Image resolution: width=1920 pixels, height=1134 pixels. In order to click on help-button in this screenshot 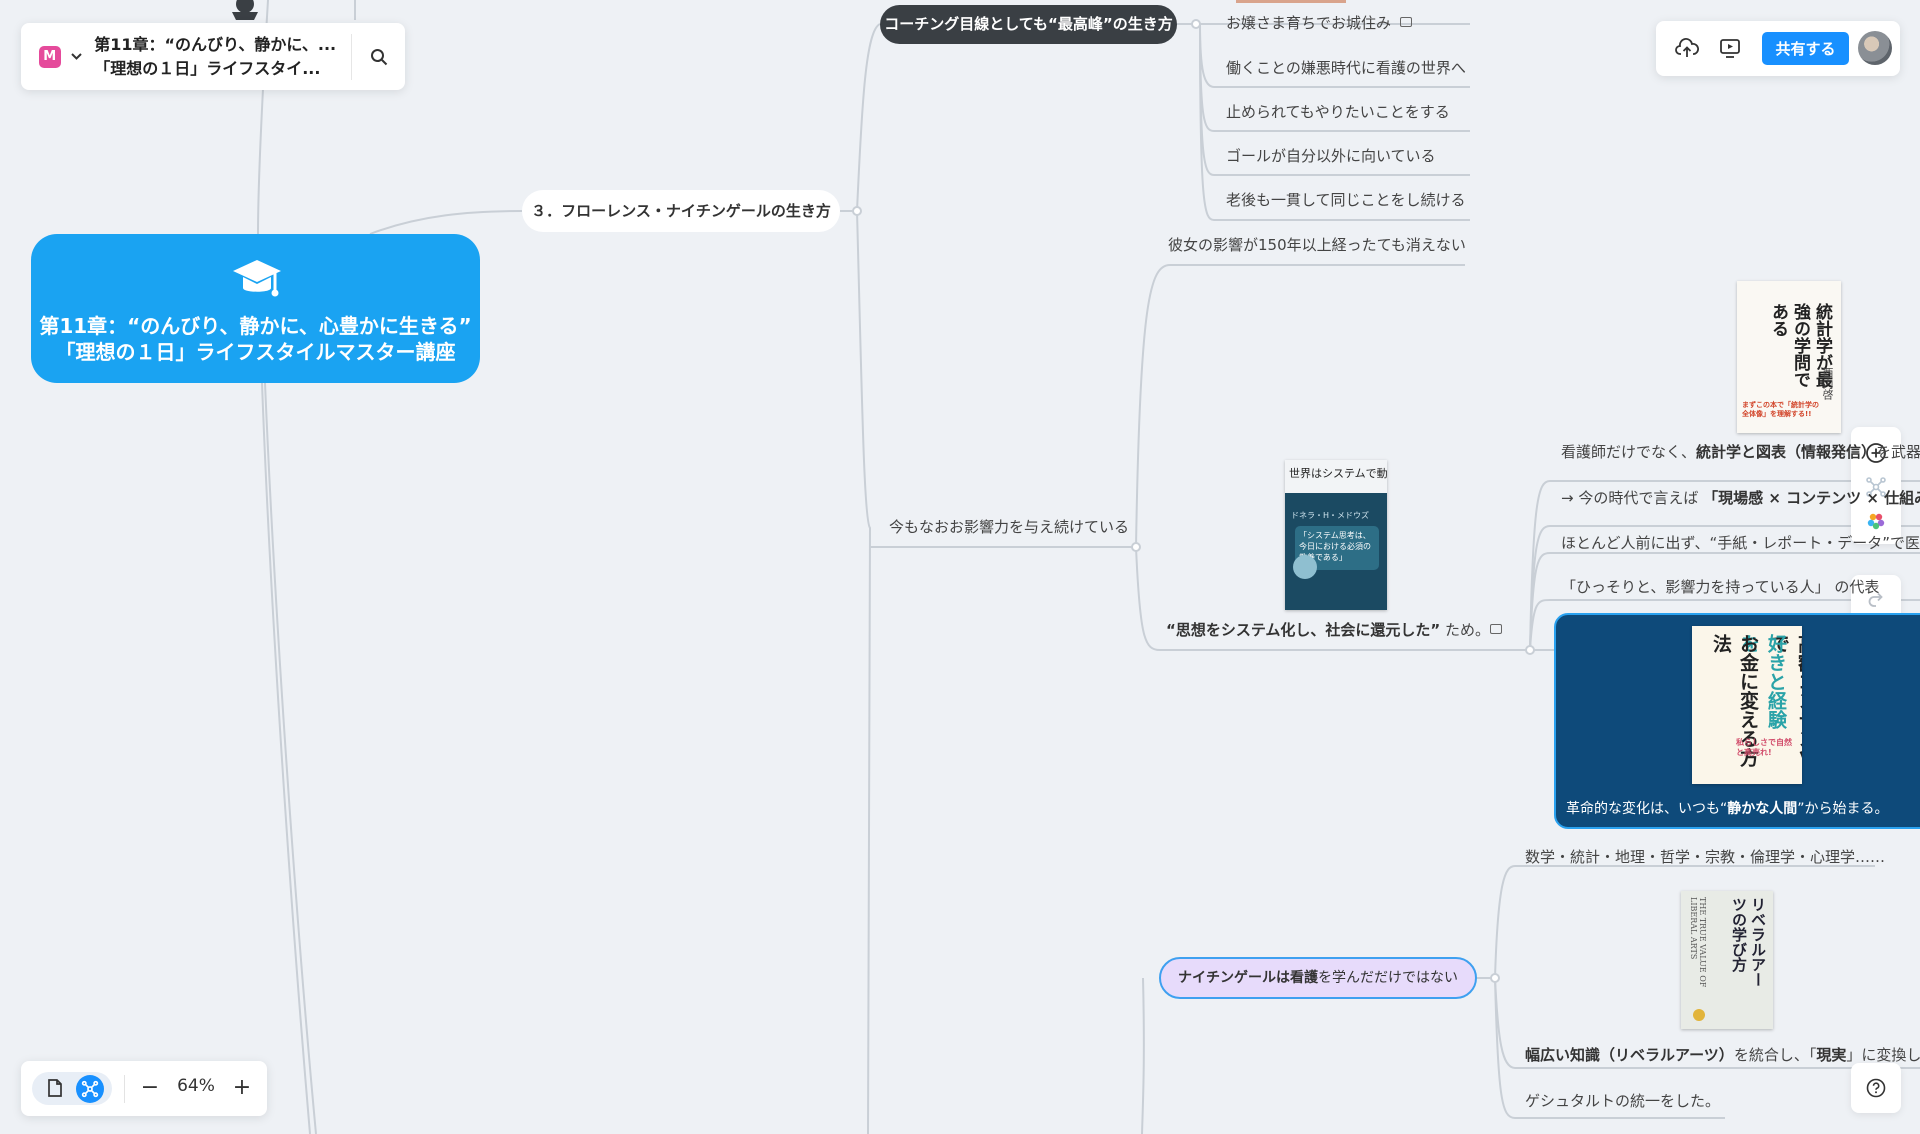, I will do `click(1876, 1088)`.